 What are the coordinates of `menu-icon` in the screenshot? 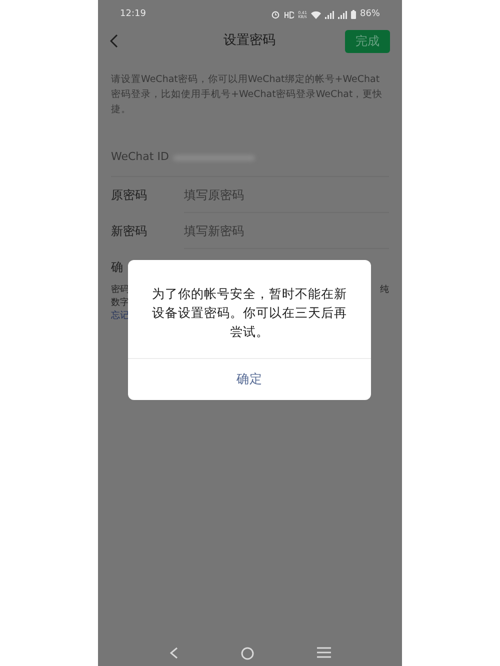 It's located at (323, 652).